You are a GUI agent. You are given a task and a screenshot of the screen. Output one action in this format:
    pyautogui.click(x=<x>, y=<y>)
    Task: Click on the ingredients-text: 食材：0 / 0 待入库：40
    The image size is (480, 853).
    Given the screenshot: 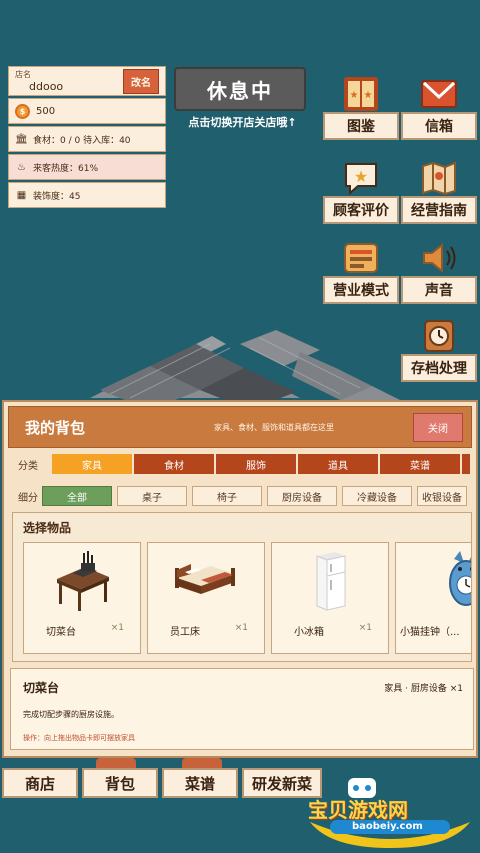 What is the action you would take?
    pyautogui.click(x=82, y=140)
    